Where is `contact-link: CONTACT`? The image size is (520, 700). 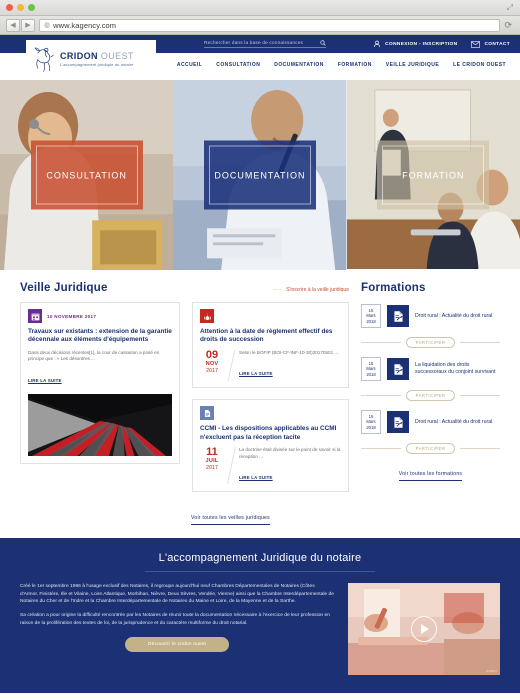 contact-link: CONTACT is located at coordinates (490, 44).